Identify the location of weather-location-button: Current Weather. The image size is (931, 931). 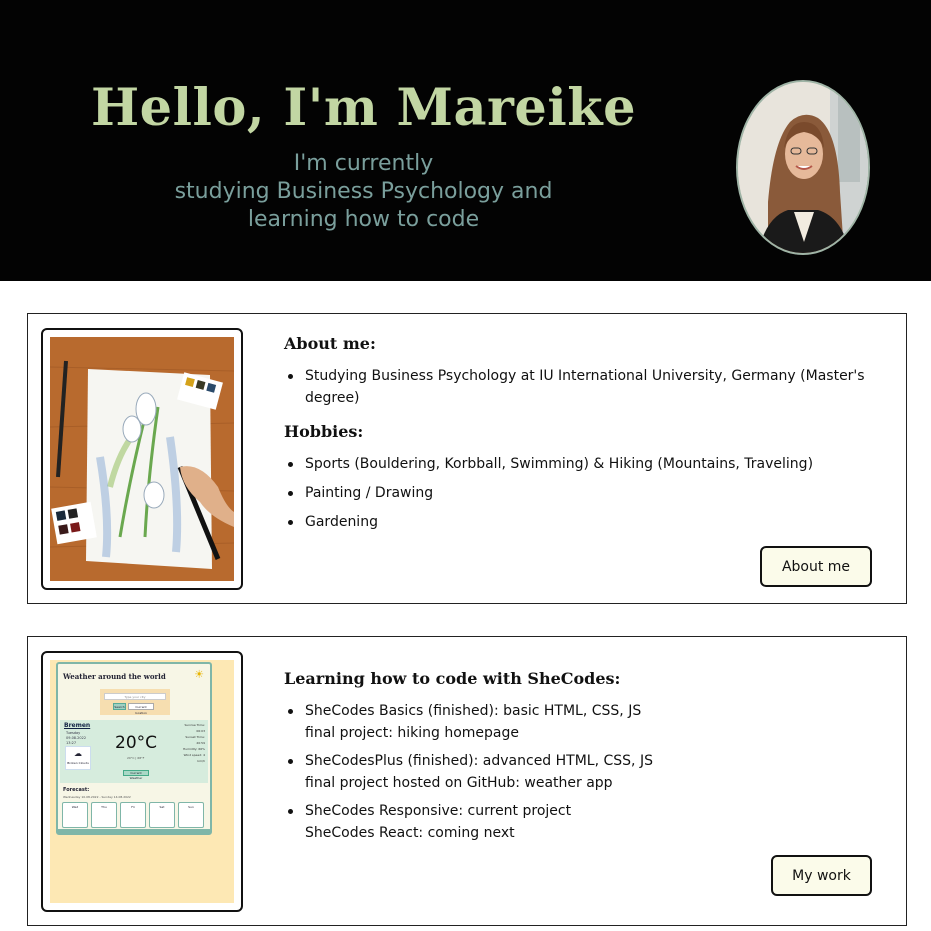
(136, 775).